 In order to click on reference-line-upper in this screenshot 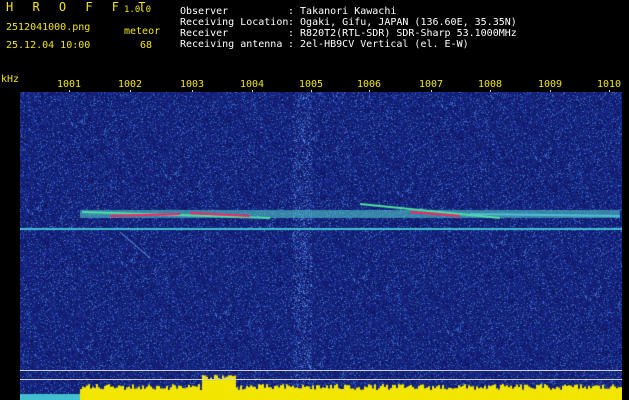, I will do `click(321, 370)`.